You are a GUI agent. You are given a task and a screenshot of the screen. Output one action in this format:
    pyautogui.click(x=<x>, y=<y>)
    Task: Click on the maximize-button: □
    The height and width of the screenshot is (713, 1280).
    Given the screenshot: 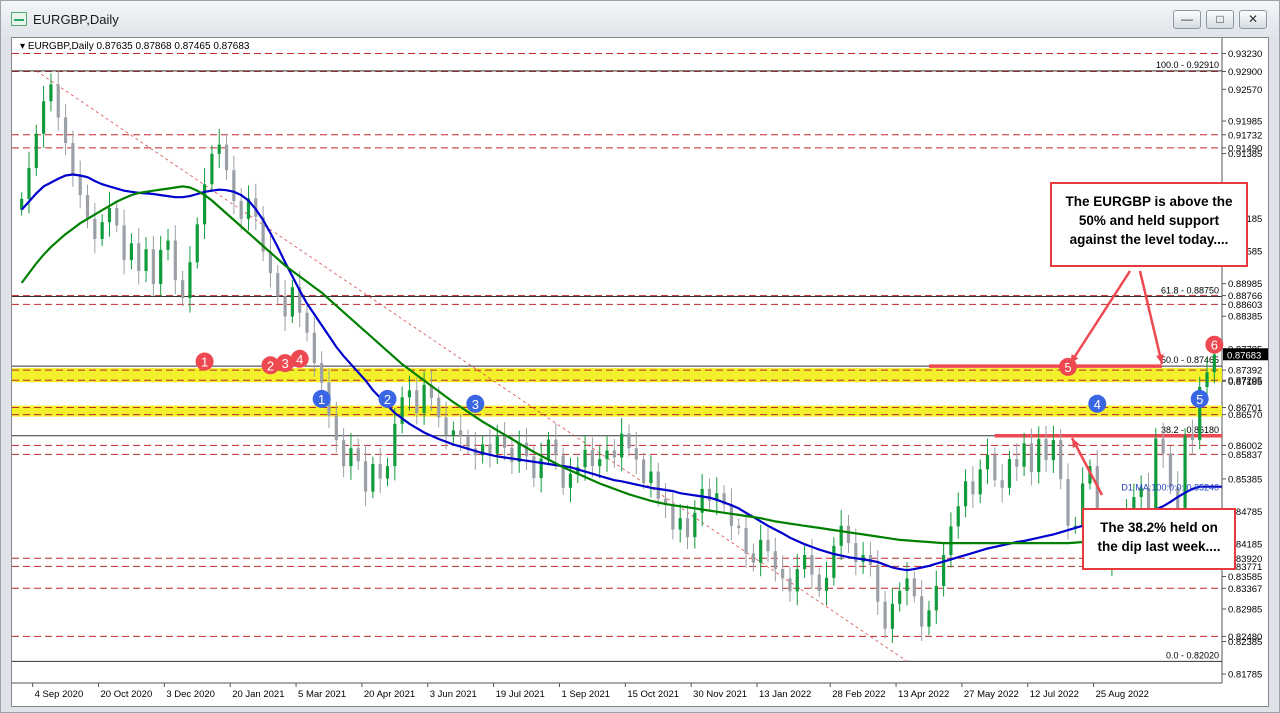 What is the action you would take?
    pyautogui.click(x=1220, y=19)
    